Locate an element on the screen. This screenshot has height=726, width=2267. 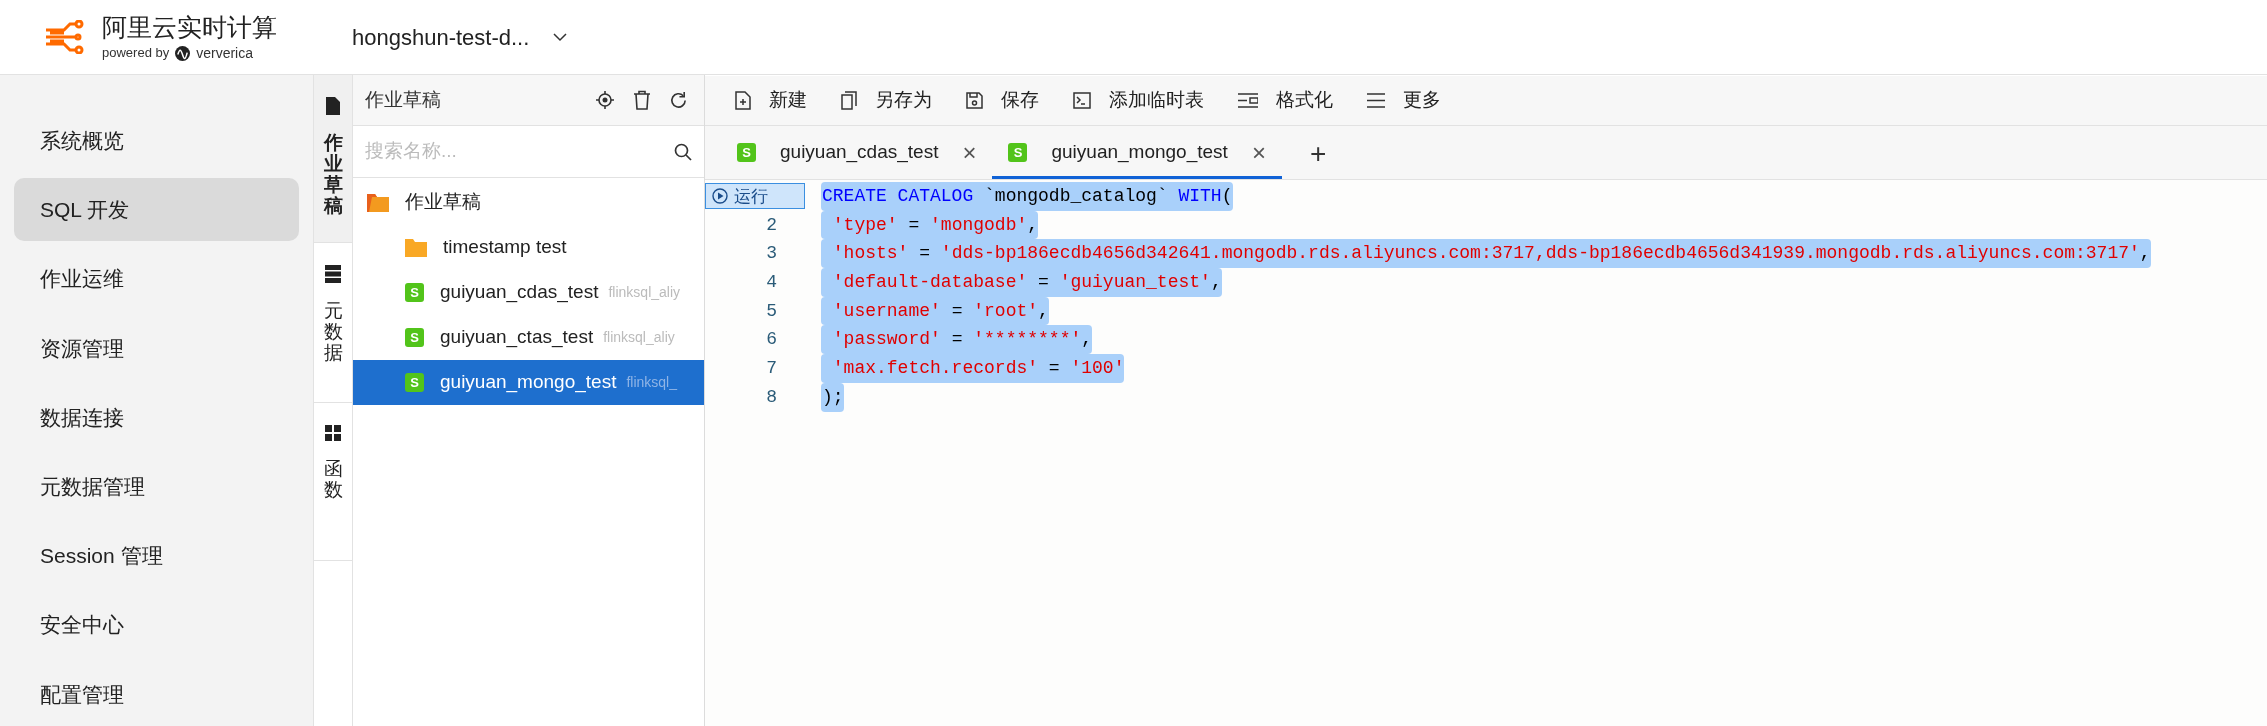
line-number: 6 is located at coordinates (771, 340).